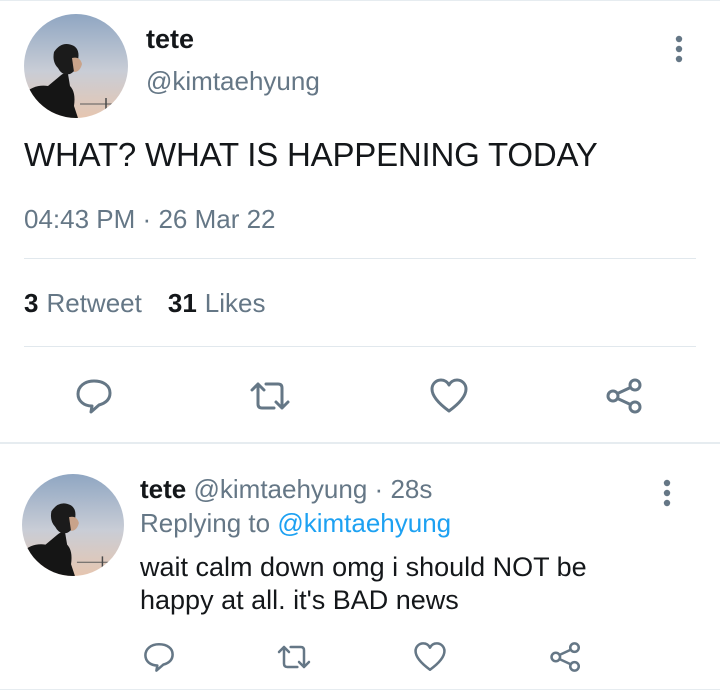 Image resolution: width=720 pixels, height=694 pixels. What do you see at coordinates (31, 303) in the screenshot?
I see `retweet-count: 3` at bounding box center [31, 303].